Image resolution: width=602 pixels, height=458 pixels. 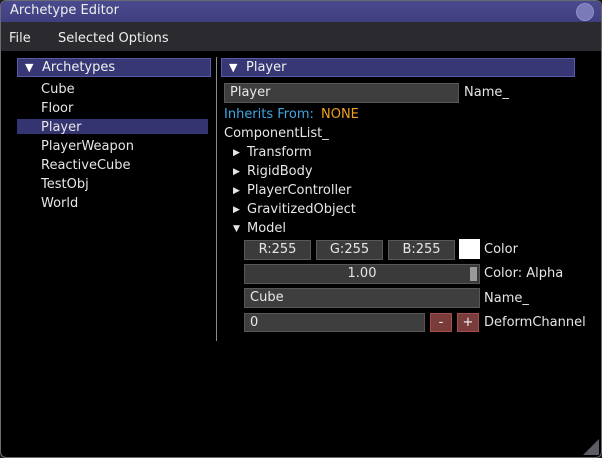 What do you see at coordinates (276, 133) in the screenshot?
I see `component-list-label: ComponentList_` at bounding box center [276, 133].